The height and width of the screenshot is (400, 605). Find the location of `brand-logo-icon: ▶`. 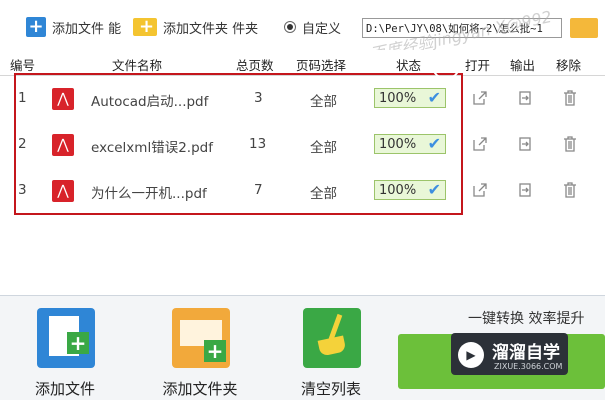

brand-logo-icon: ▶ is located at coordinates (471, 355).